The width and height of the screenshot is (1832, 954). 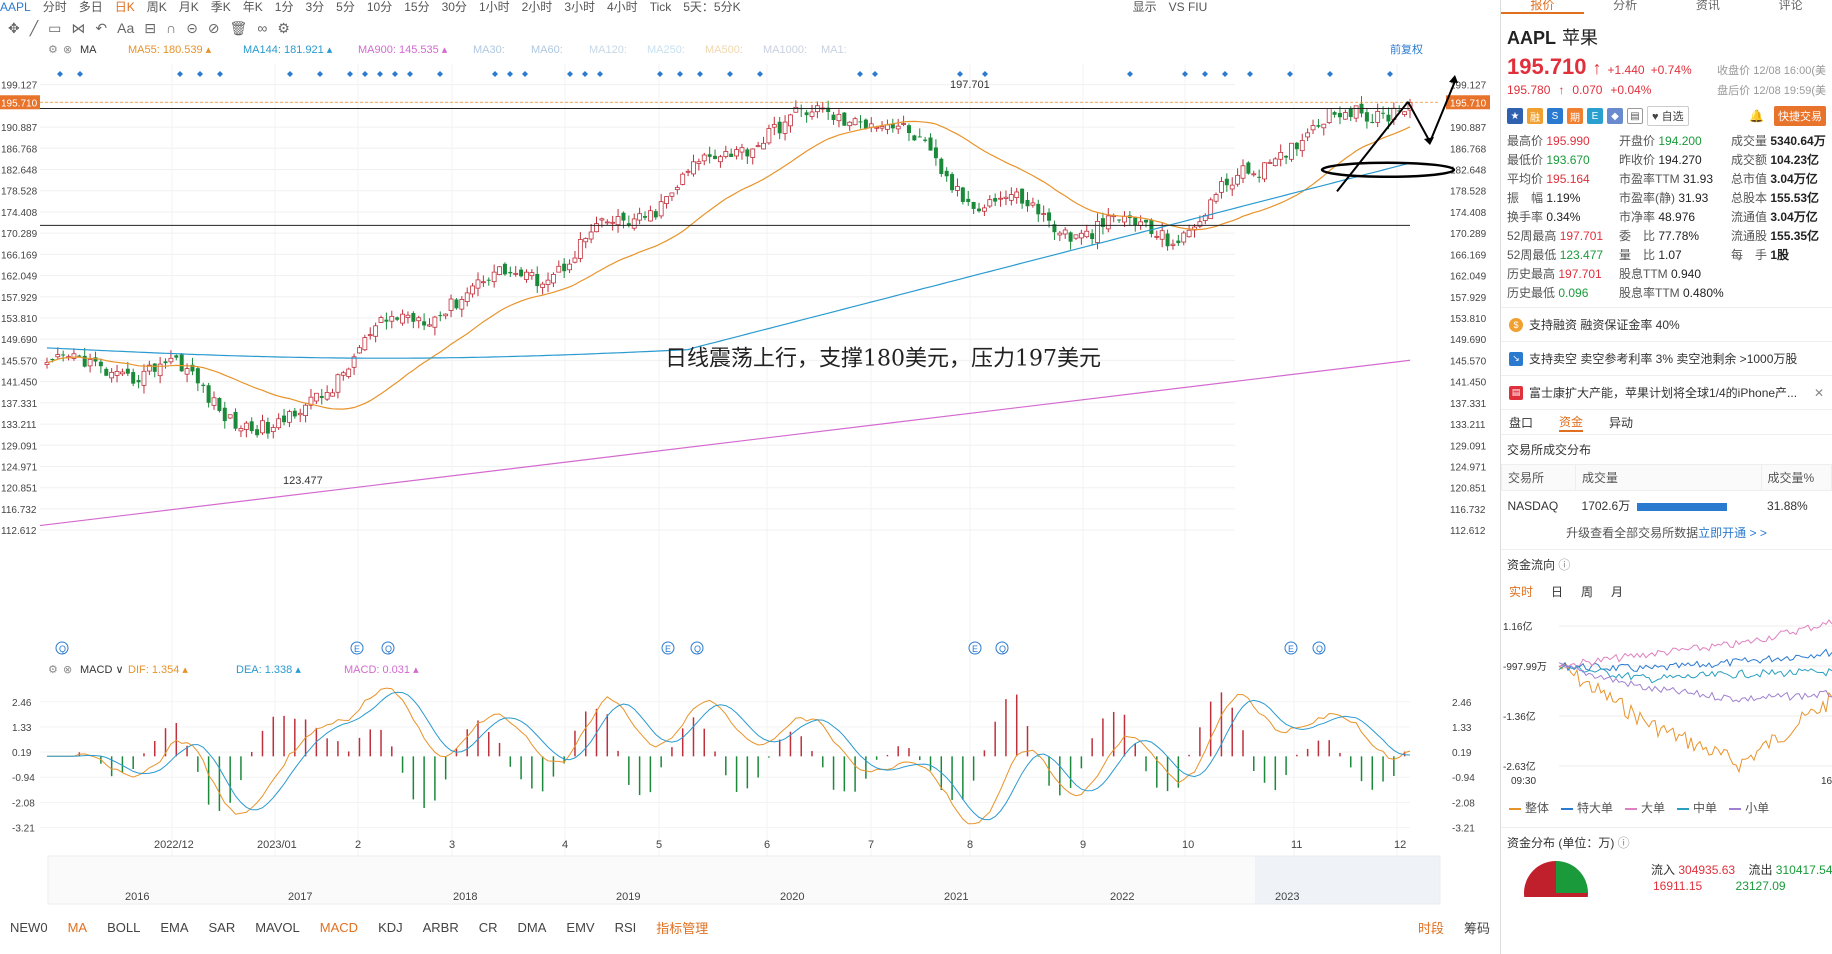 I want to click on indicator-tab: NEW0, so click(x=29, y=927).